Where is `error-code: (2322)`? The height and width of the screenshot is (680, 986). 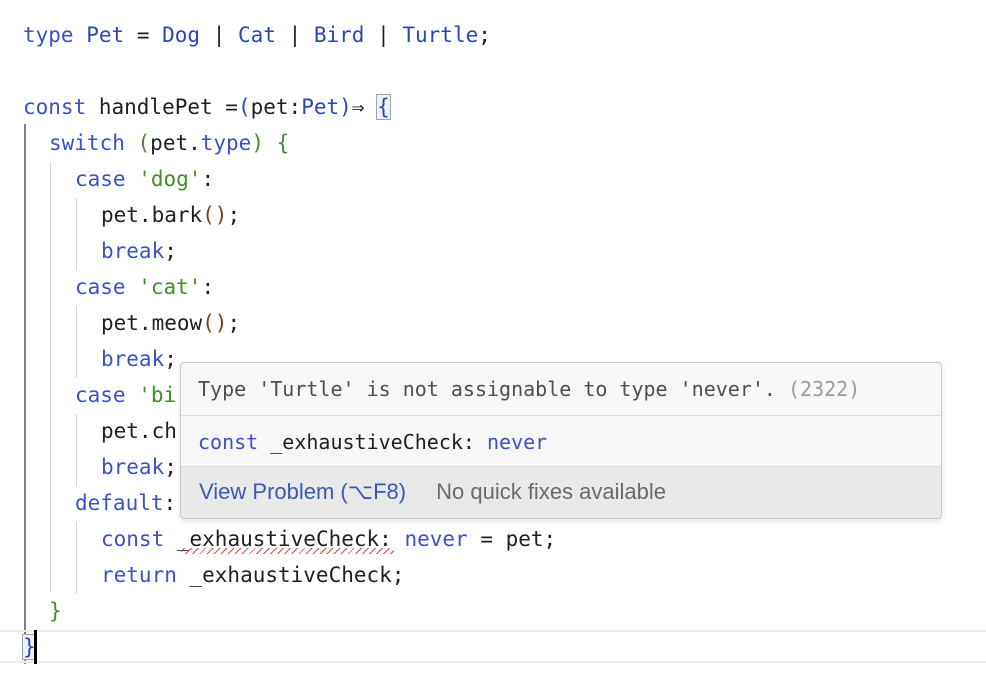 error-code: (2322) is located at coordinates (818, 389).